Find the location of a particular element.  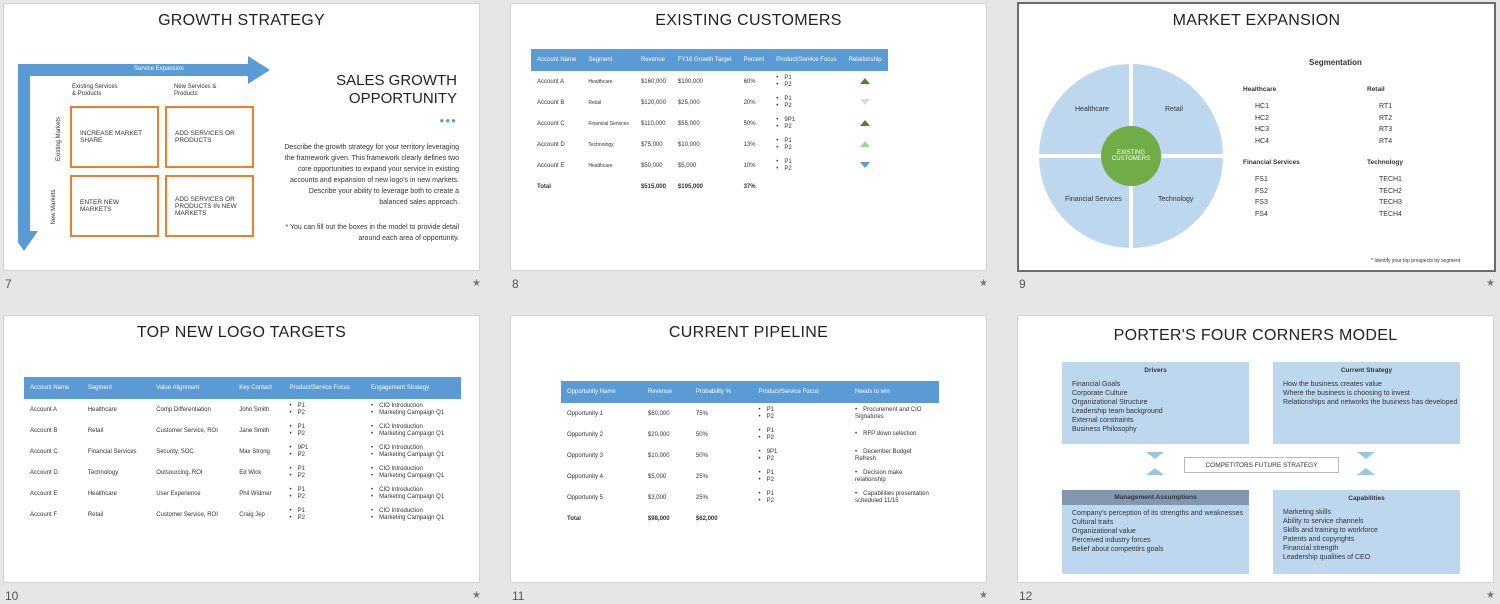

table-cell: $20,000 is located at coordinates (658, 434).